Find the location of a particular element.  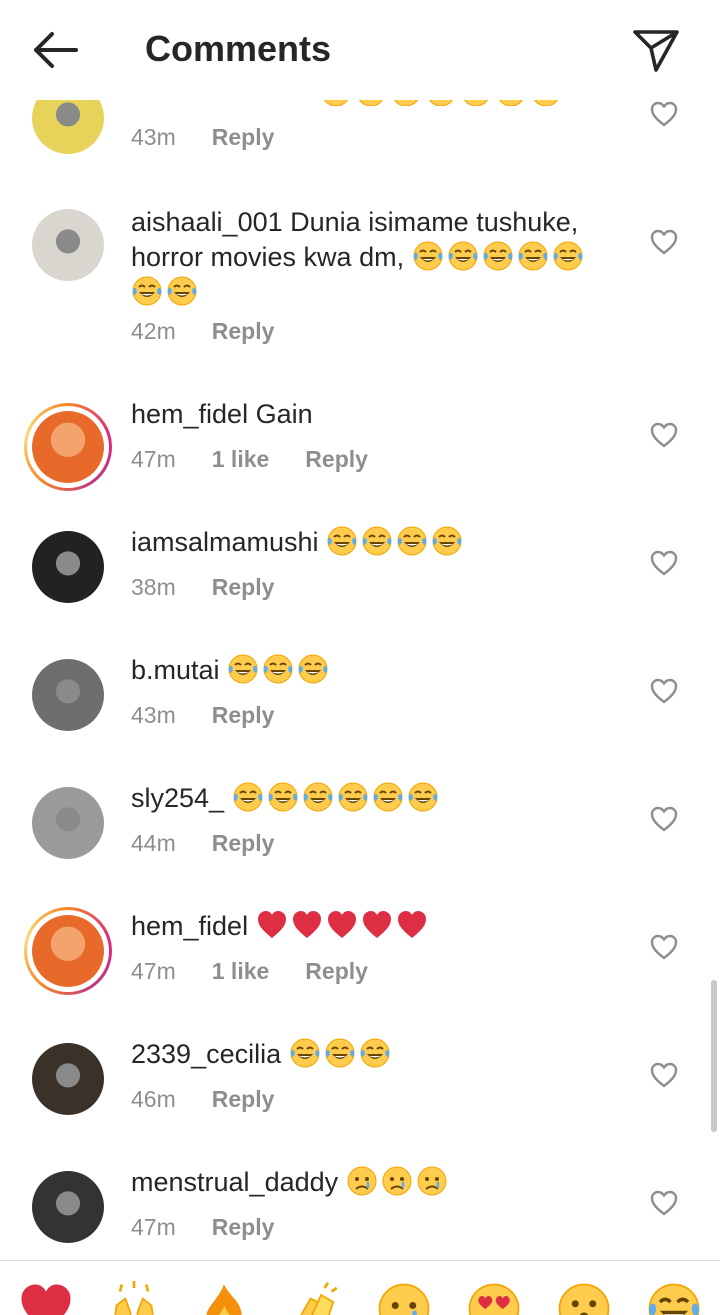

comment-text: hem_fidel is located at coordinates (371, 926).